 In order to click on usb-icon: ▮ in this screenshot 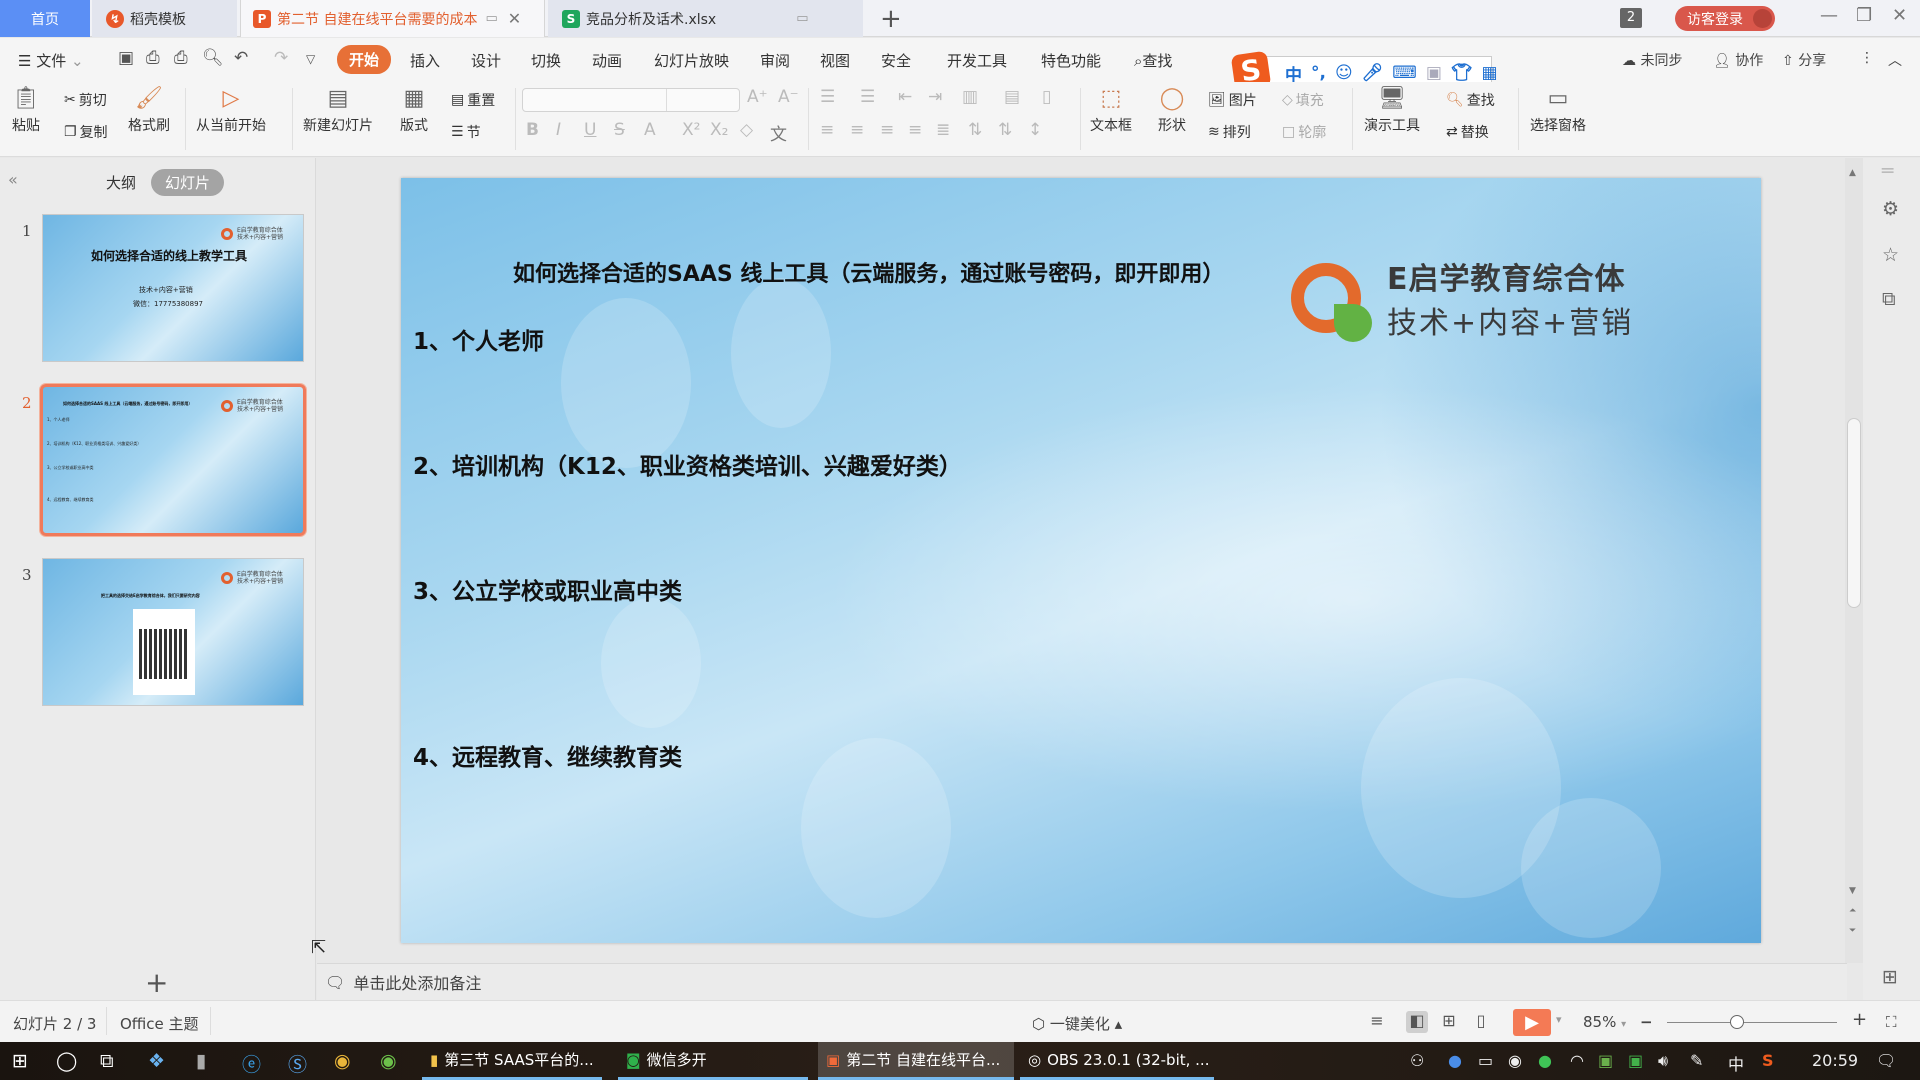, I will do `click(201, 1061)`.